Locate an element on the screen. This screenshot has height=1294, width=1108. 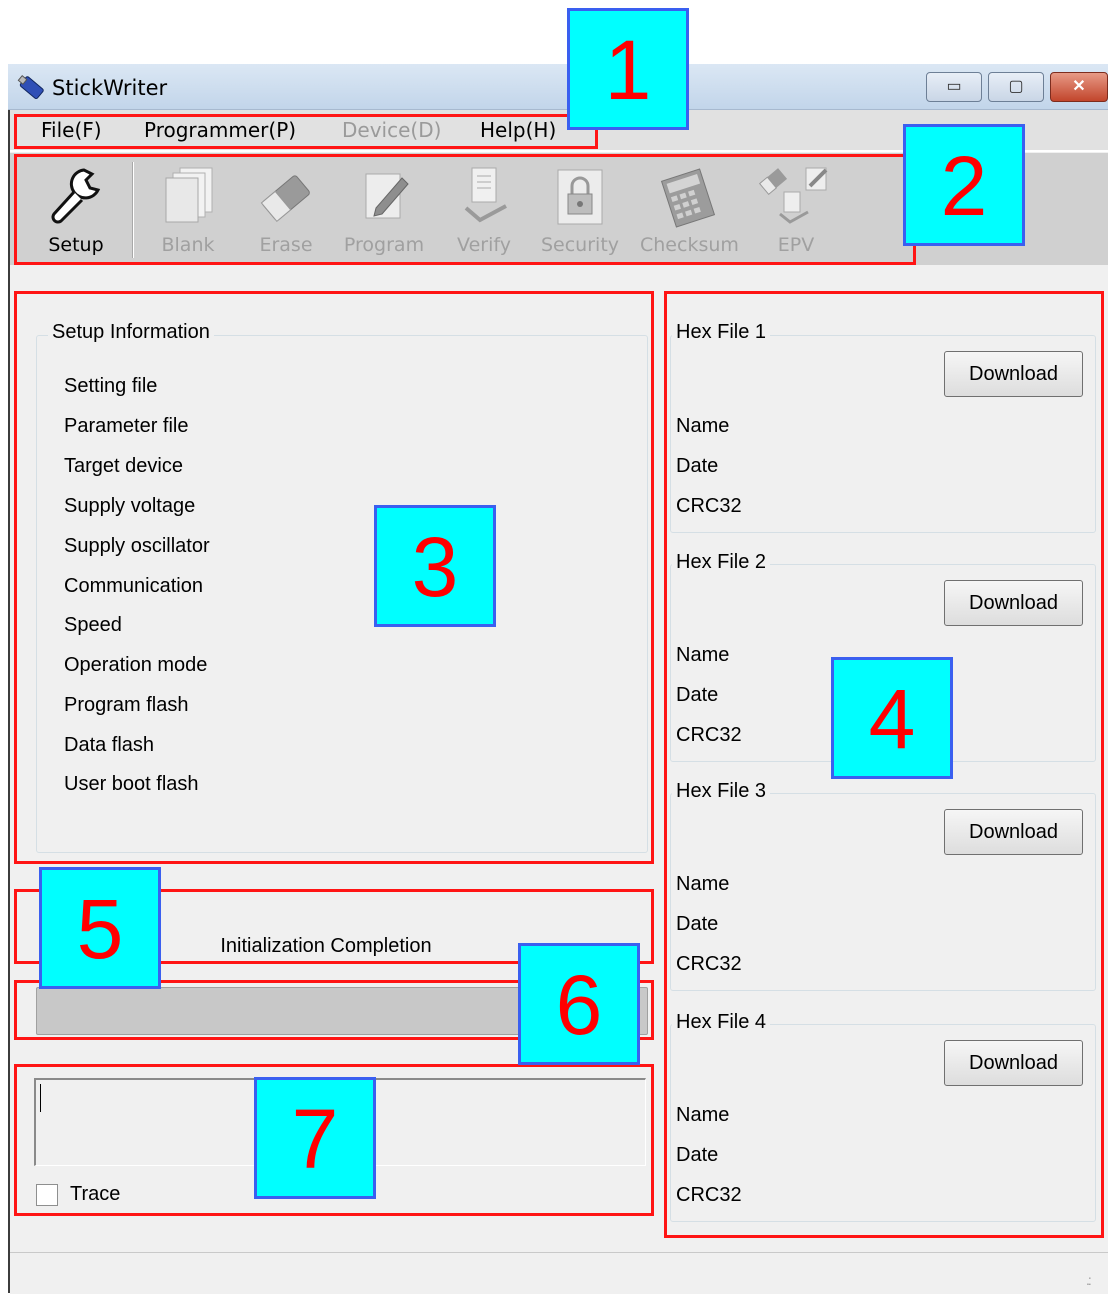
callout-1: 1 is located at coordinates (628, 69).